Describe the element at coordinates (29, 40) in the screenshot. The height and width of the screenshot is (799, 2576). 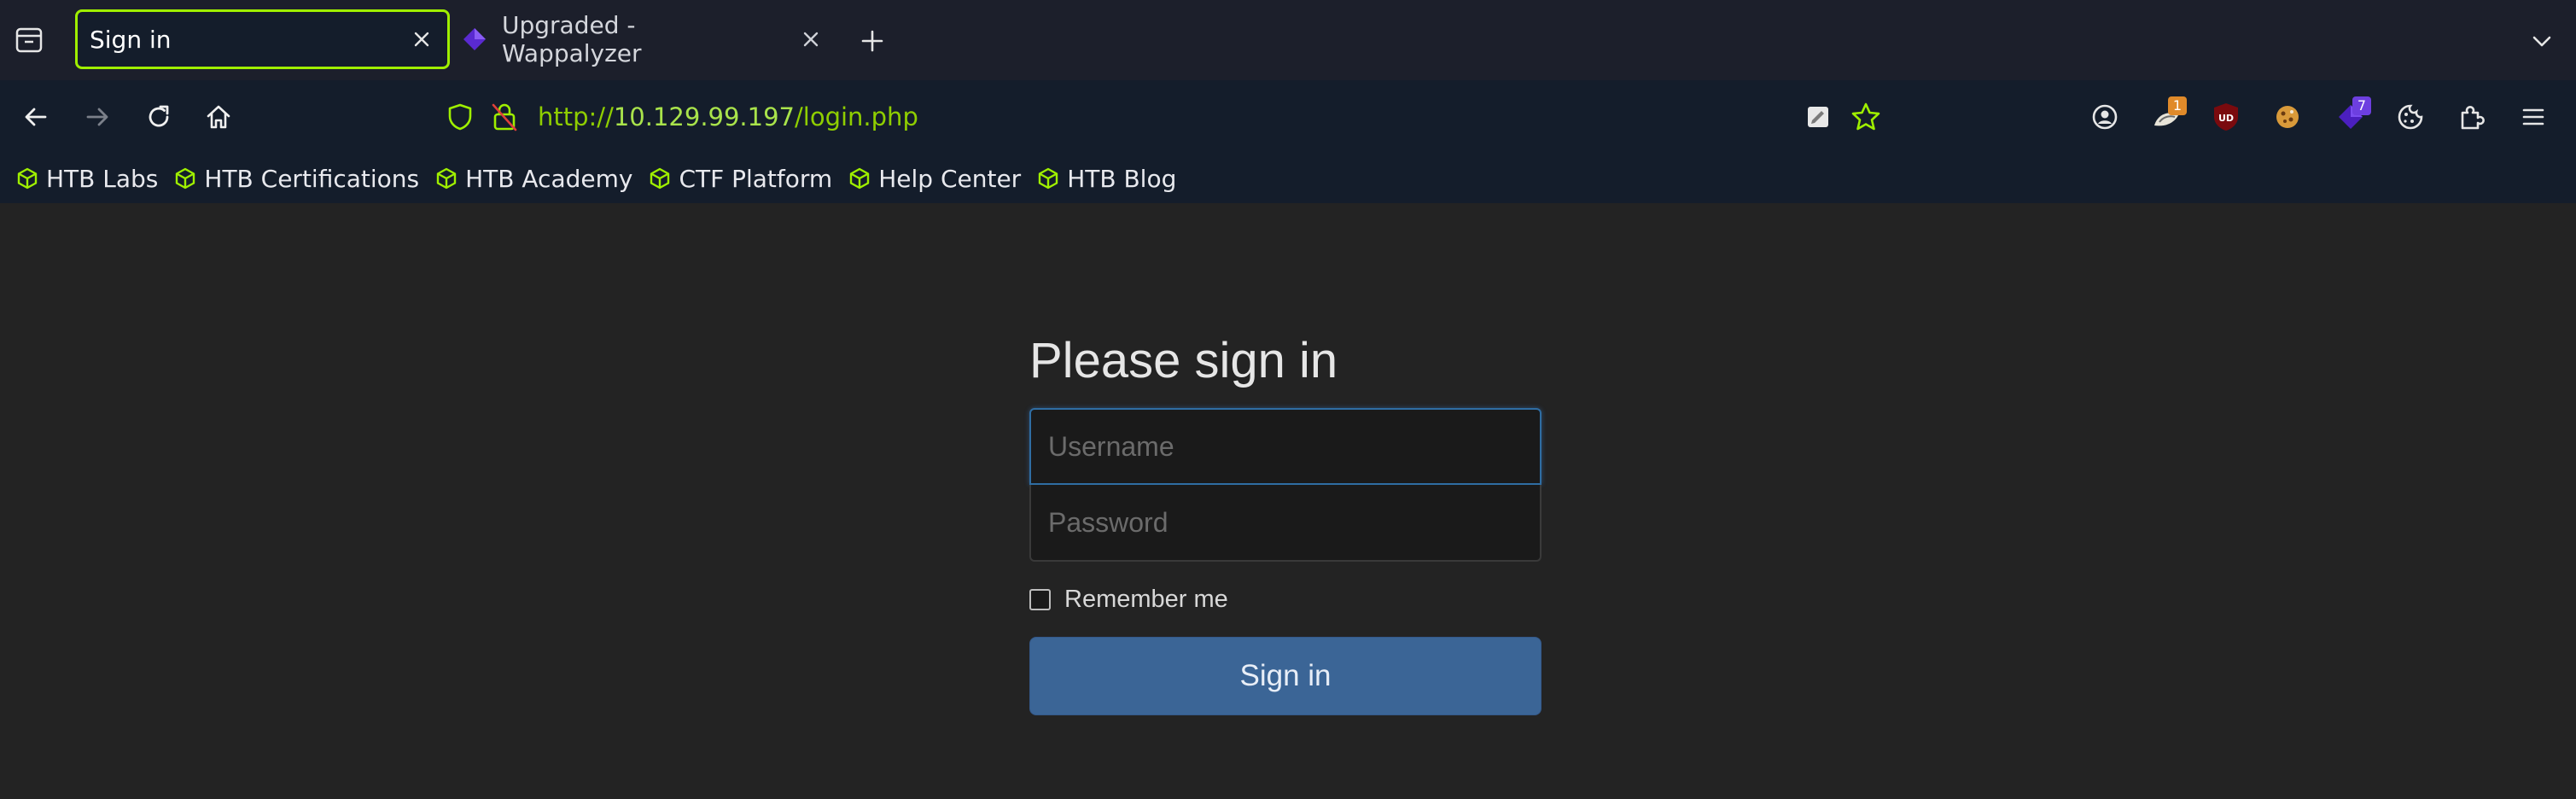
I see `tab-overview-icon` at that location.